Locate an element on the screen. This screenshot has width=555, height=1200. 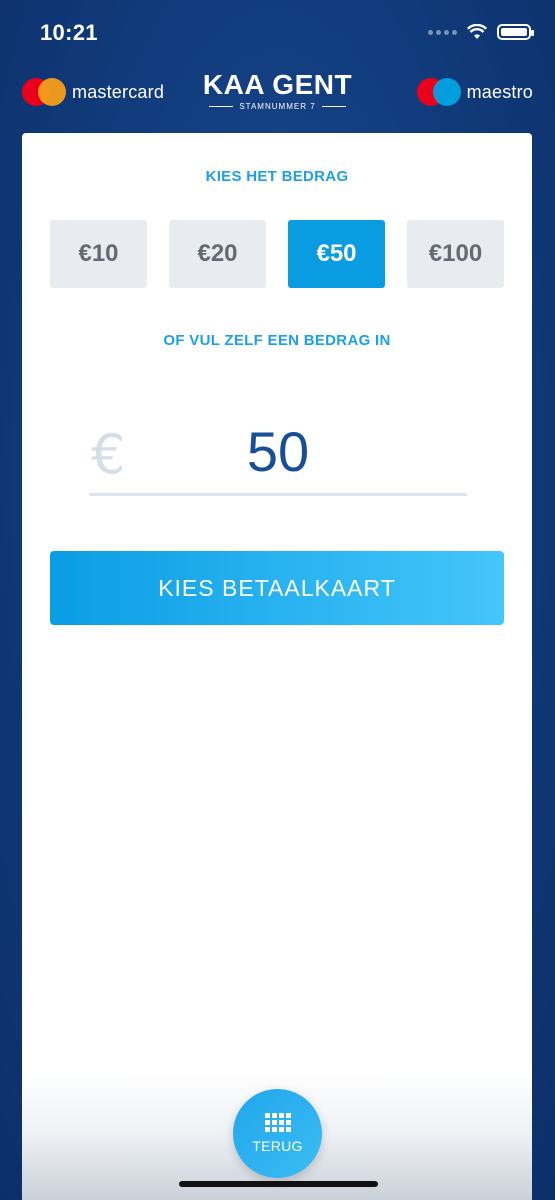
status-icons is located at coordinates (481, 32).